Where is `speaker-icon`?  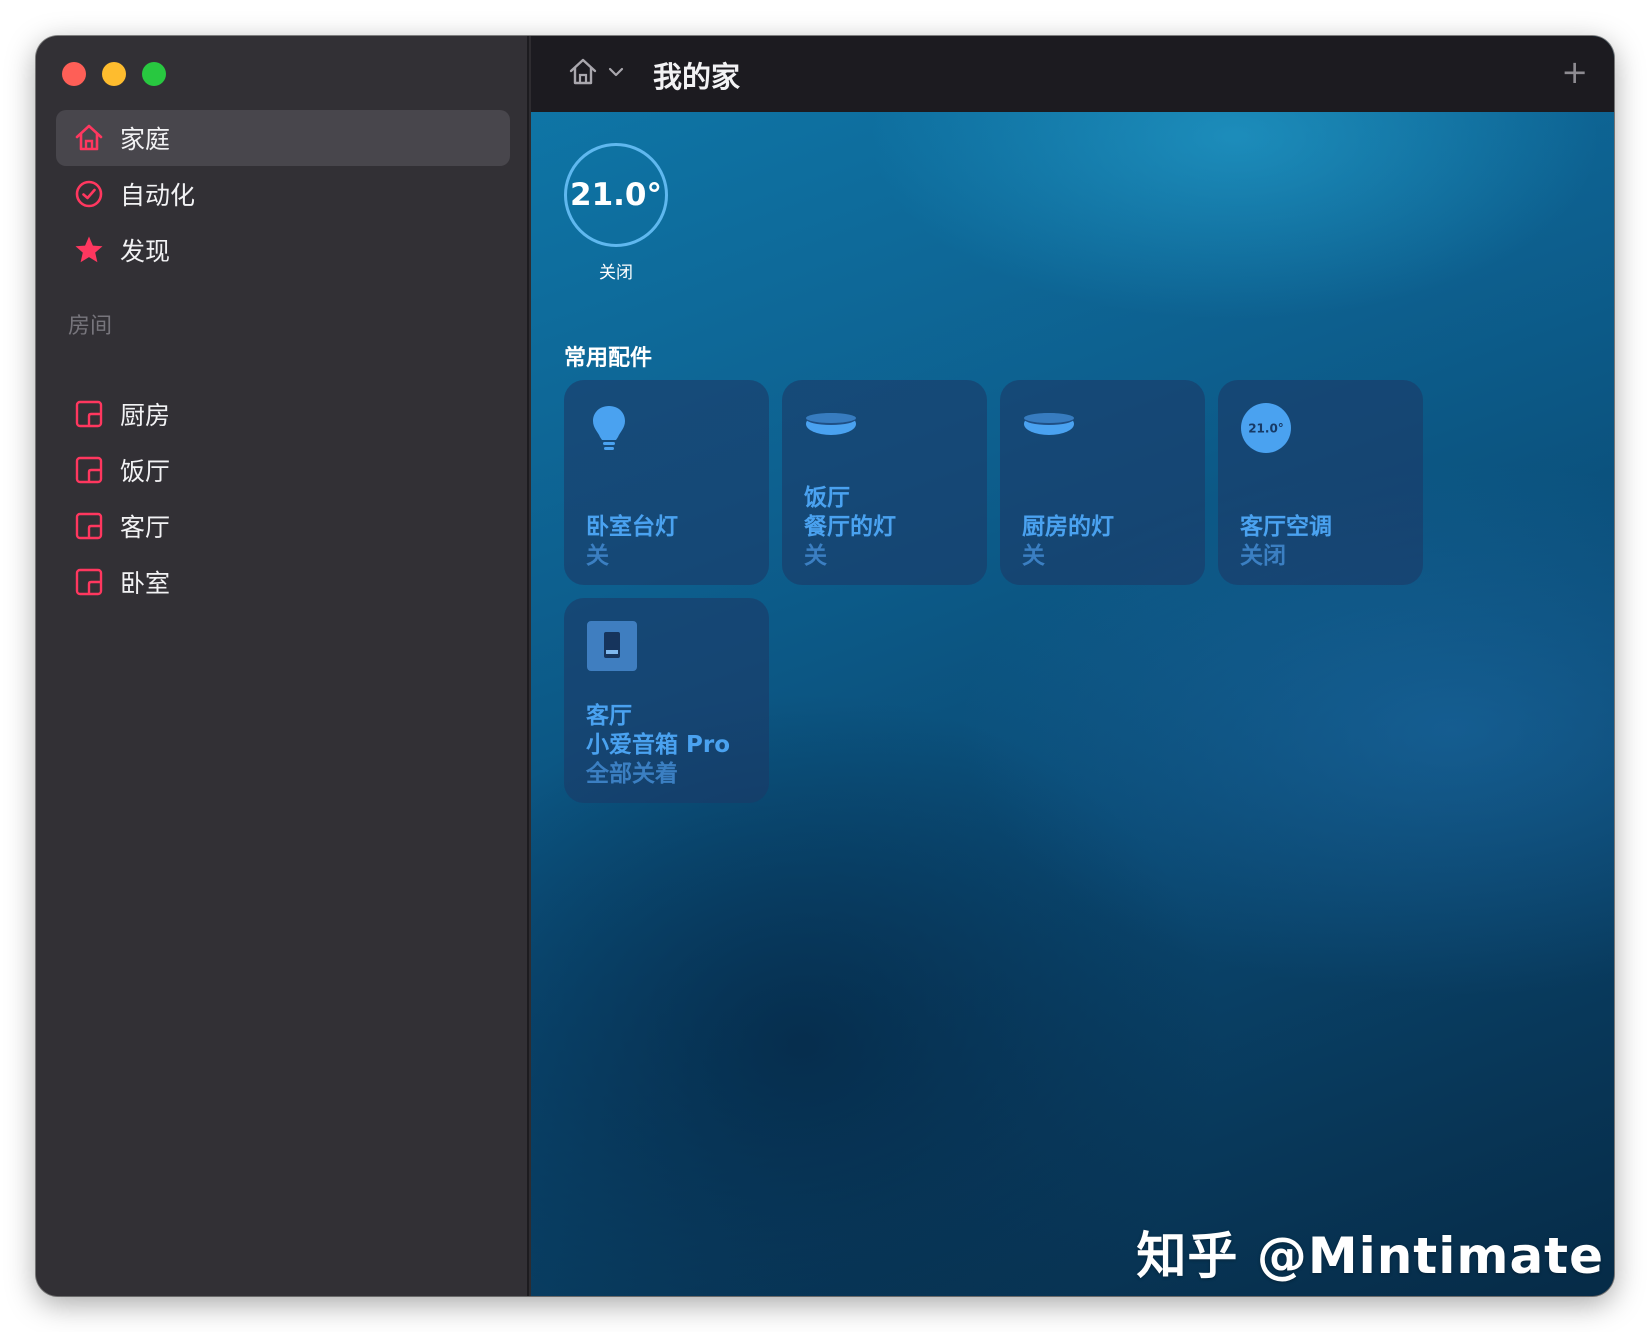 speaker-icon is located at coordinates (612, 648).